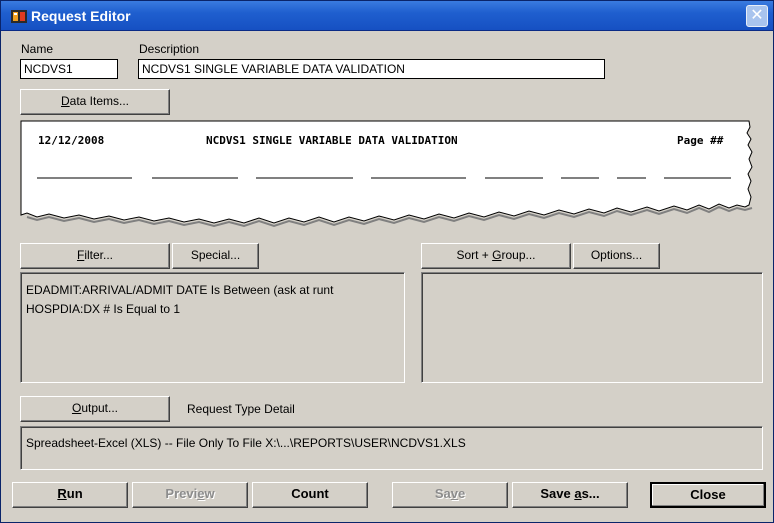 This screenshot has width=774, height=523. What do you see at coordinates (700, 140) in the screenshot?
I see `preview-page-label: Page ##` at bounding box center [700, 140].